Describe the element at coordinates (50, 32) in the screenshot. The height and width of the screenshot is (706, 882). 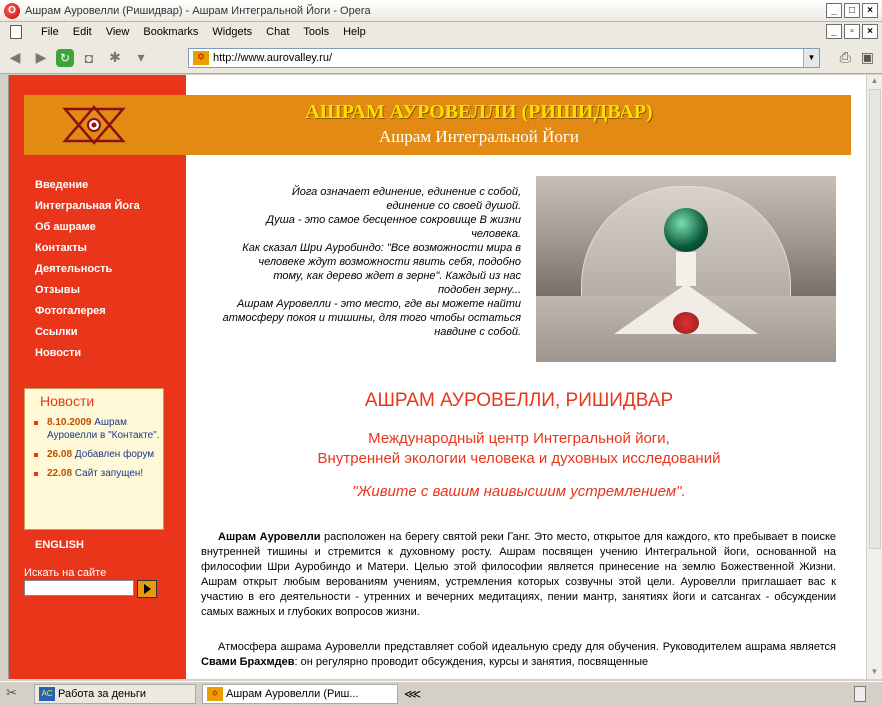
I see `menu-file: File` at that location.